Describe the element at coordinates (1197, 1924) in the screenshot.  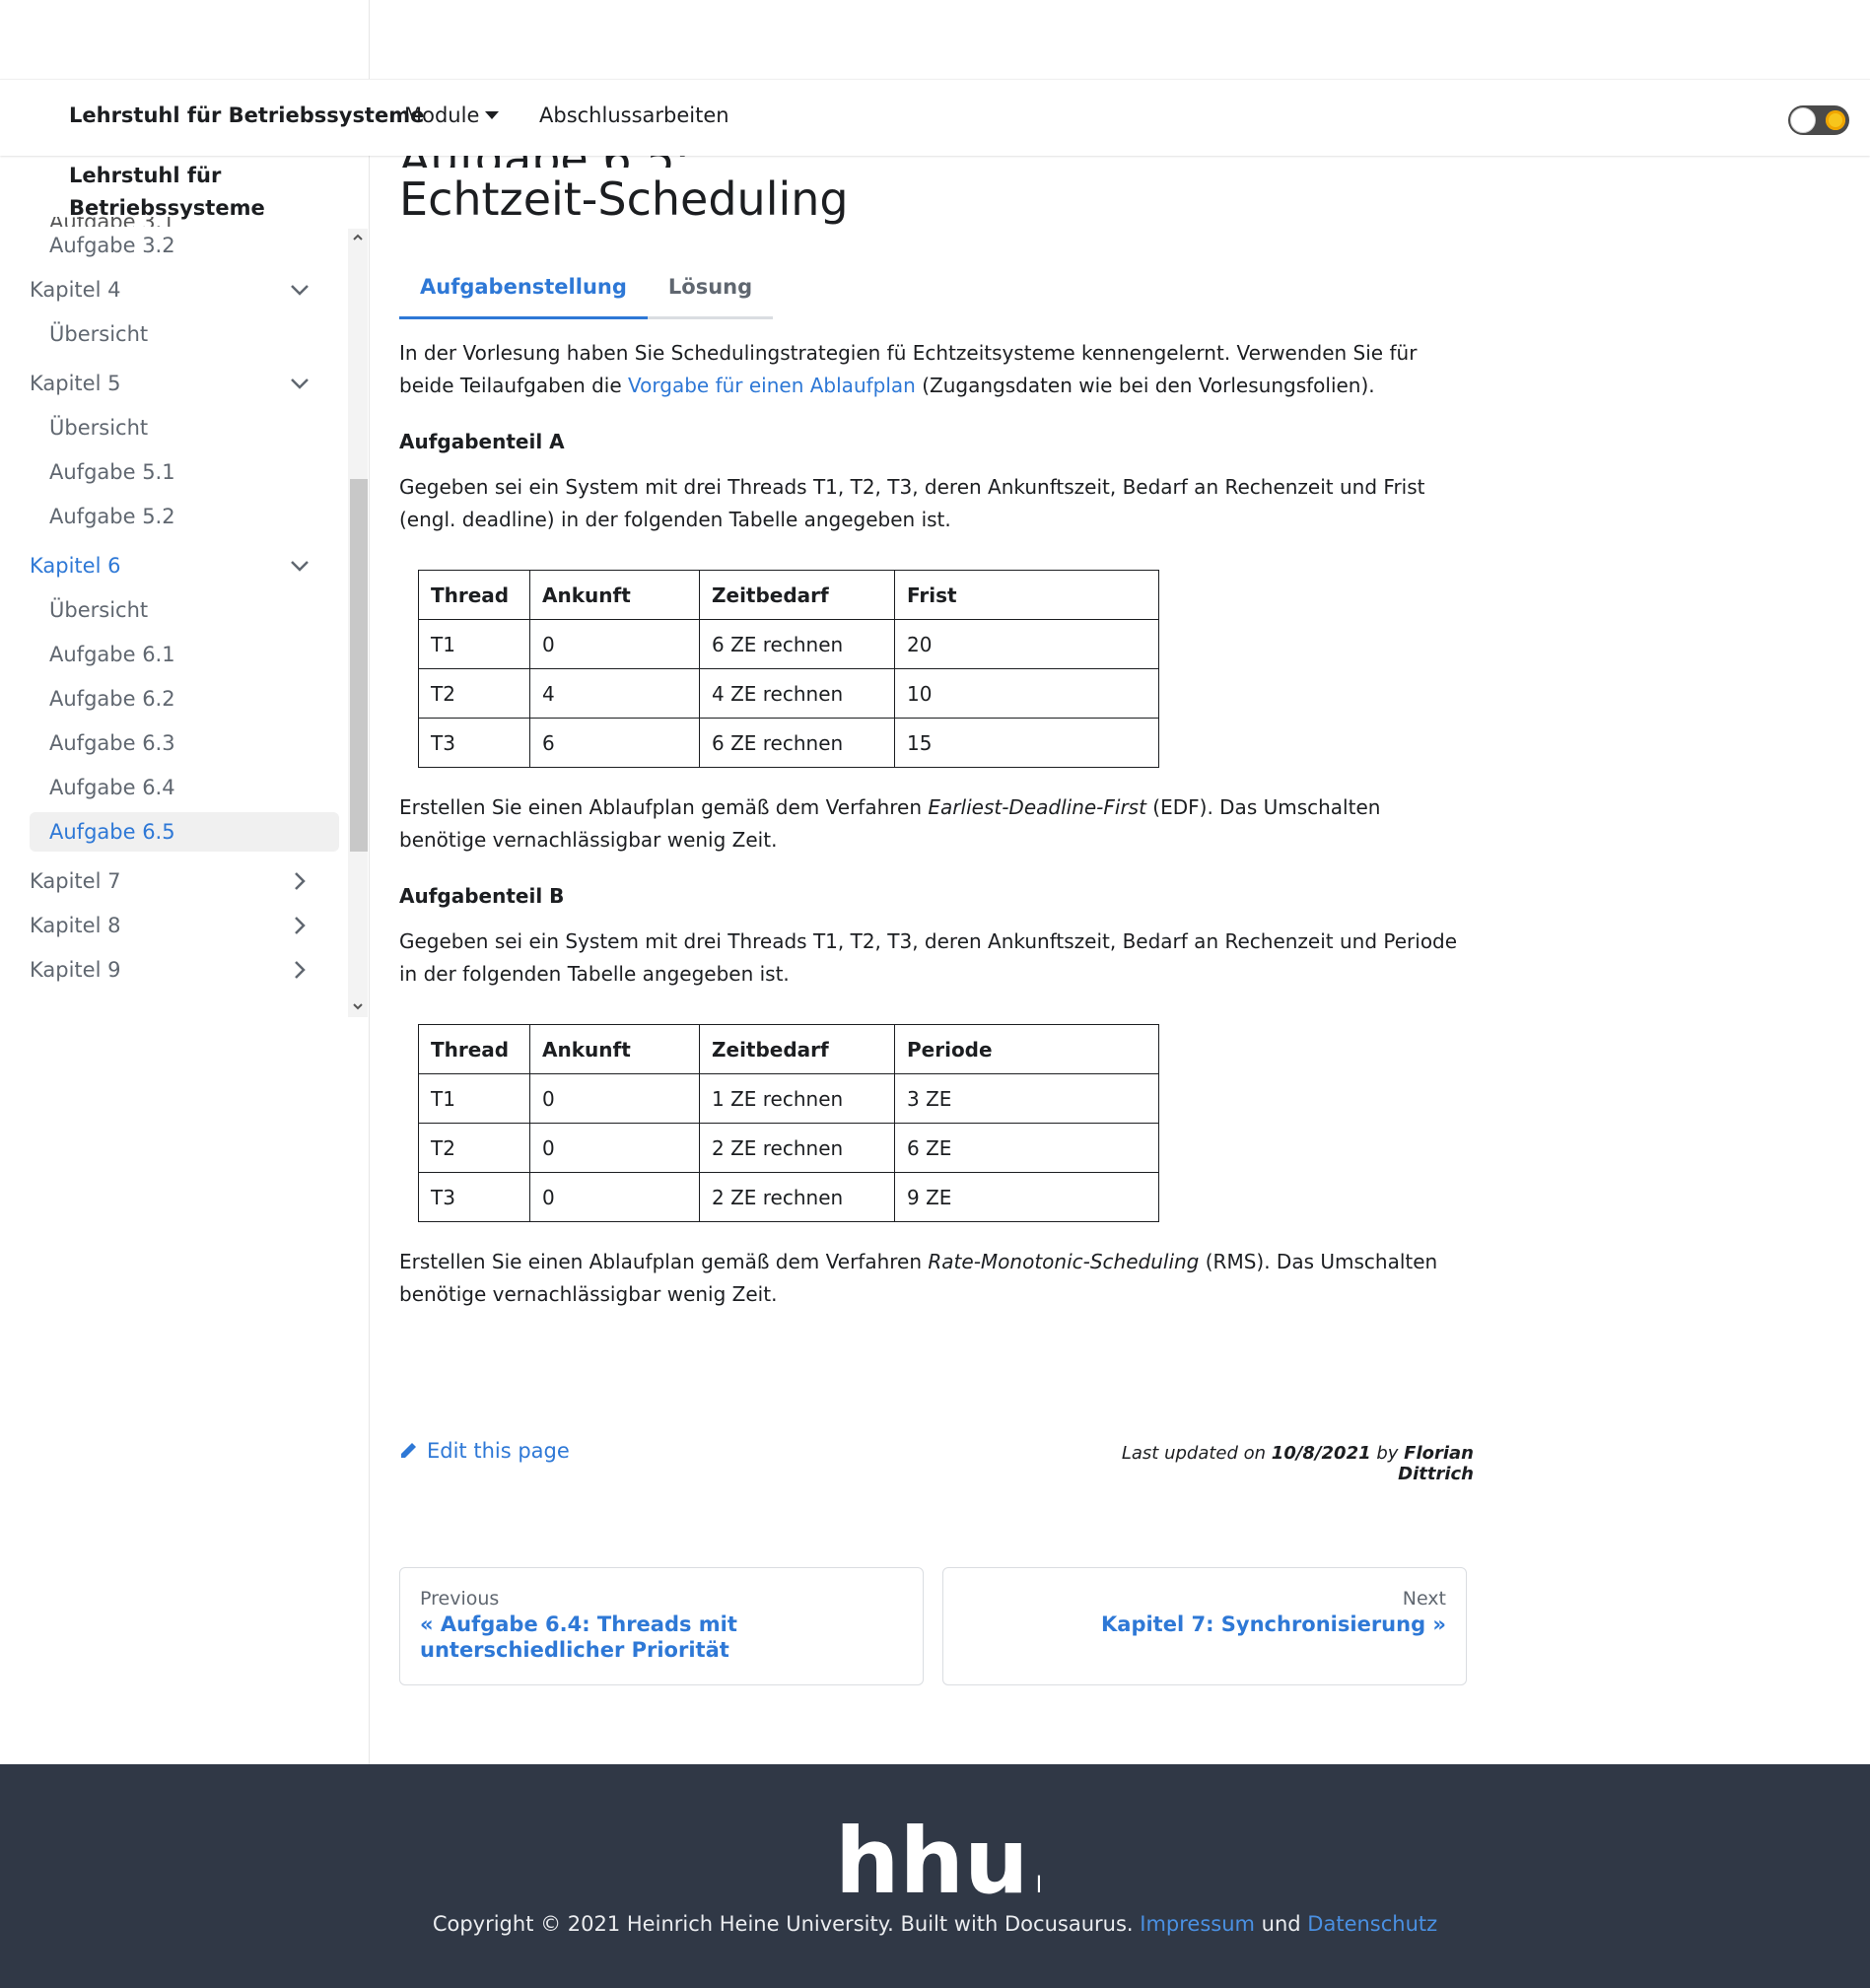
I see `impressum-link: Impressum` at that location.